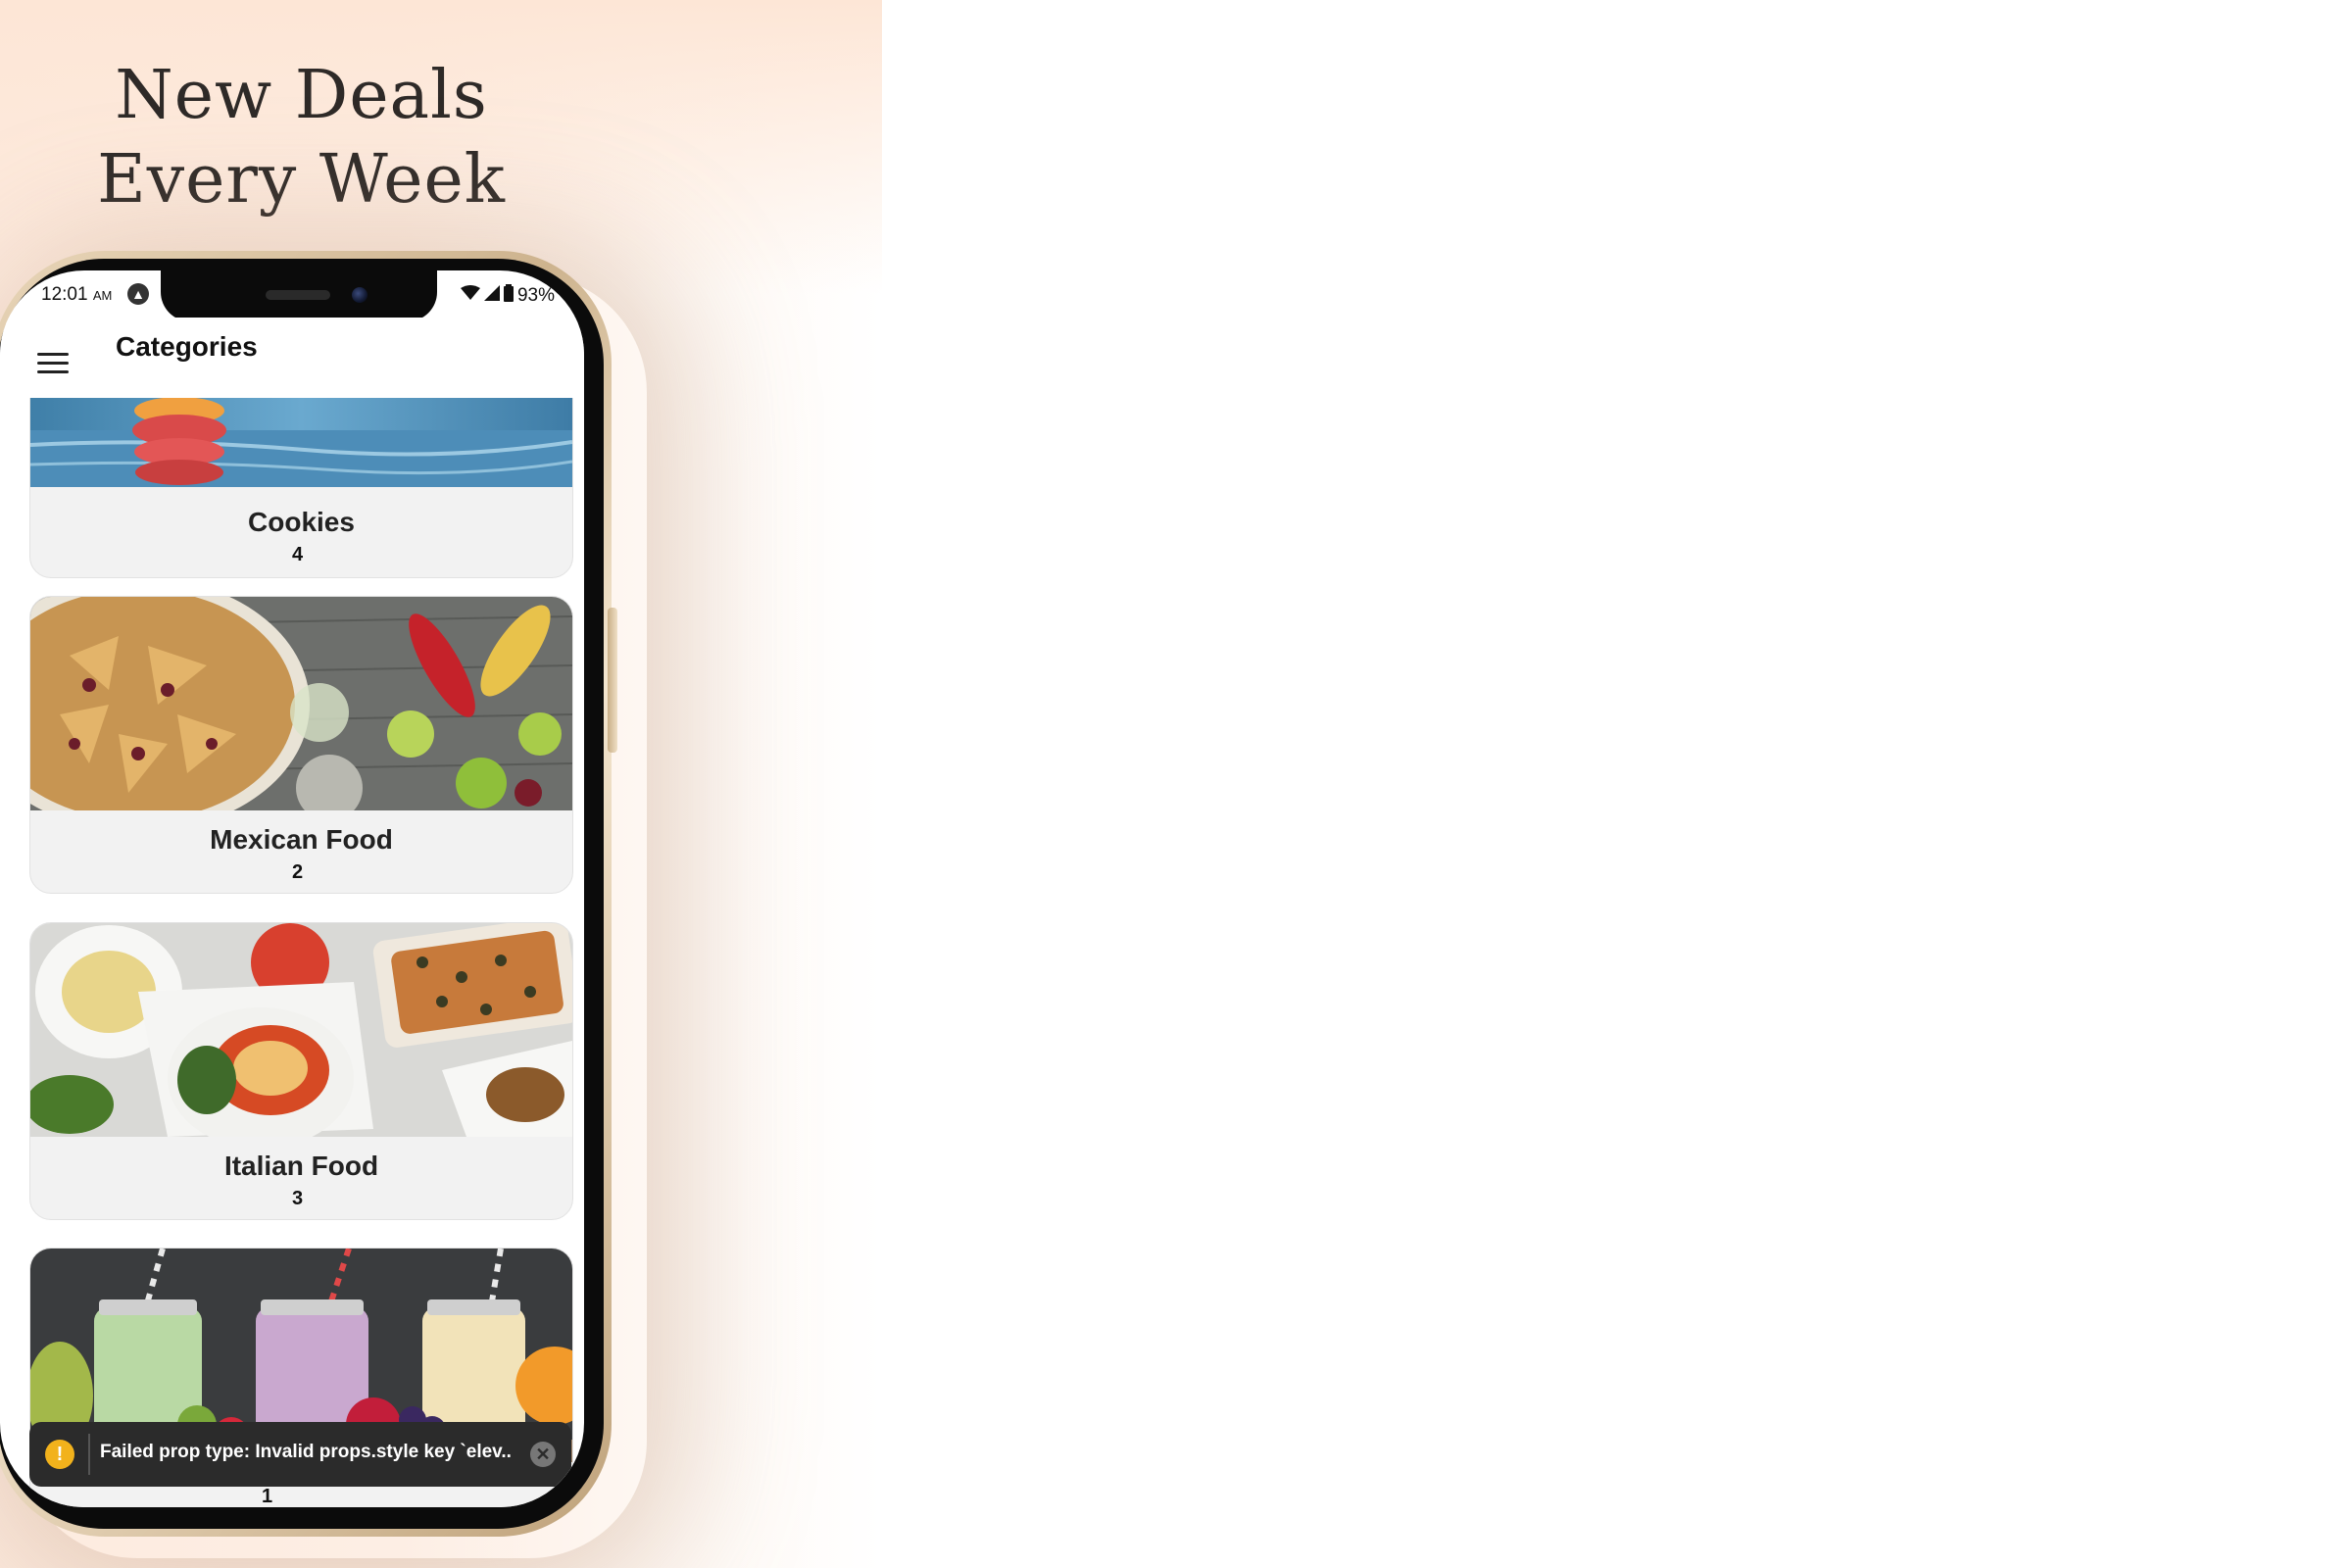  I want to click on category-count: 2, so click(297, 872).